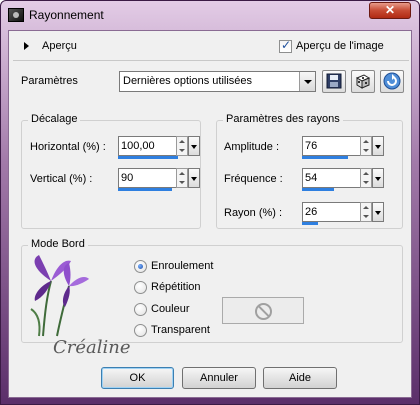  I want to click on no-entry-icon, so click(263, 311).